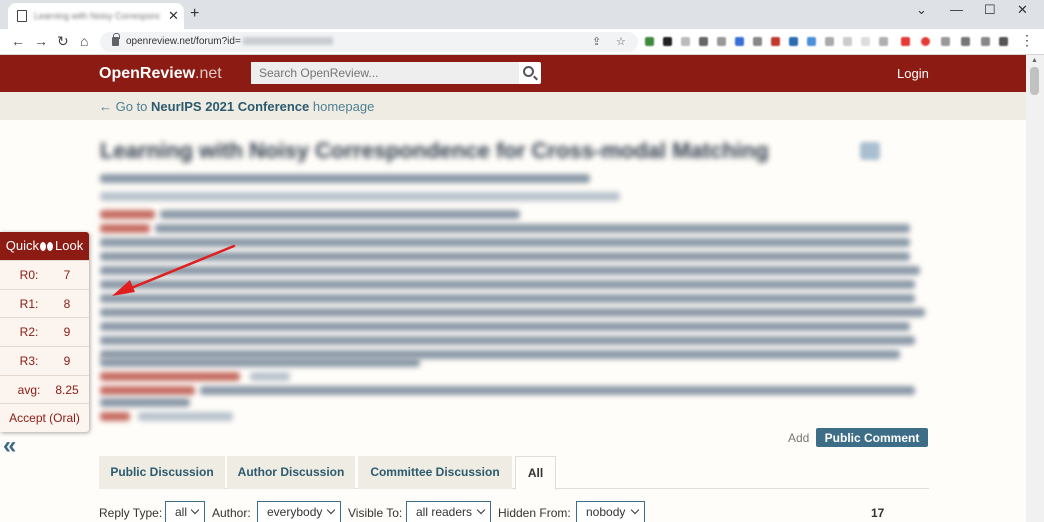 The image size is (1044, 522). I want to click on replies-count: 17 Replies, so click(892, 514).